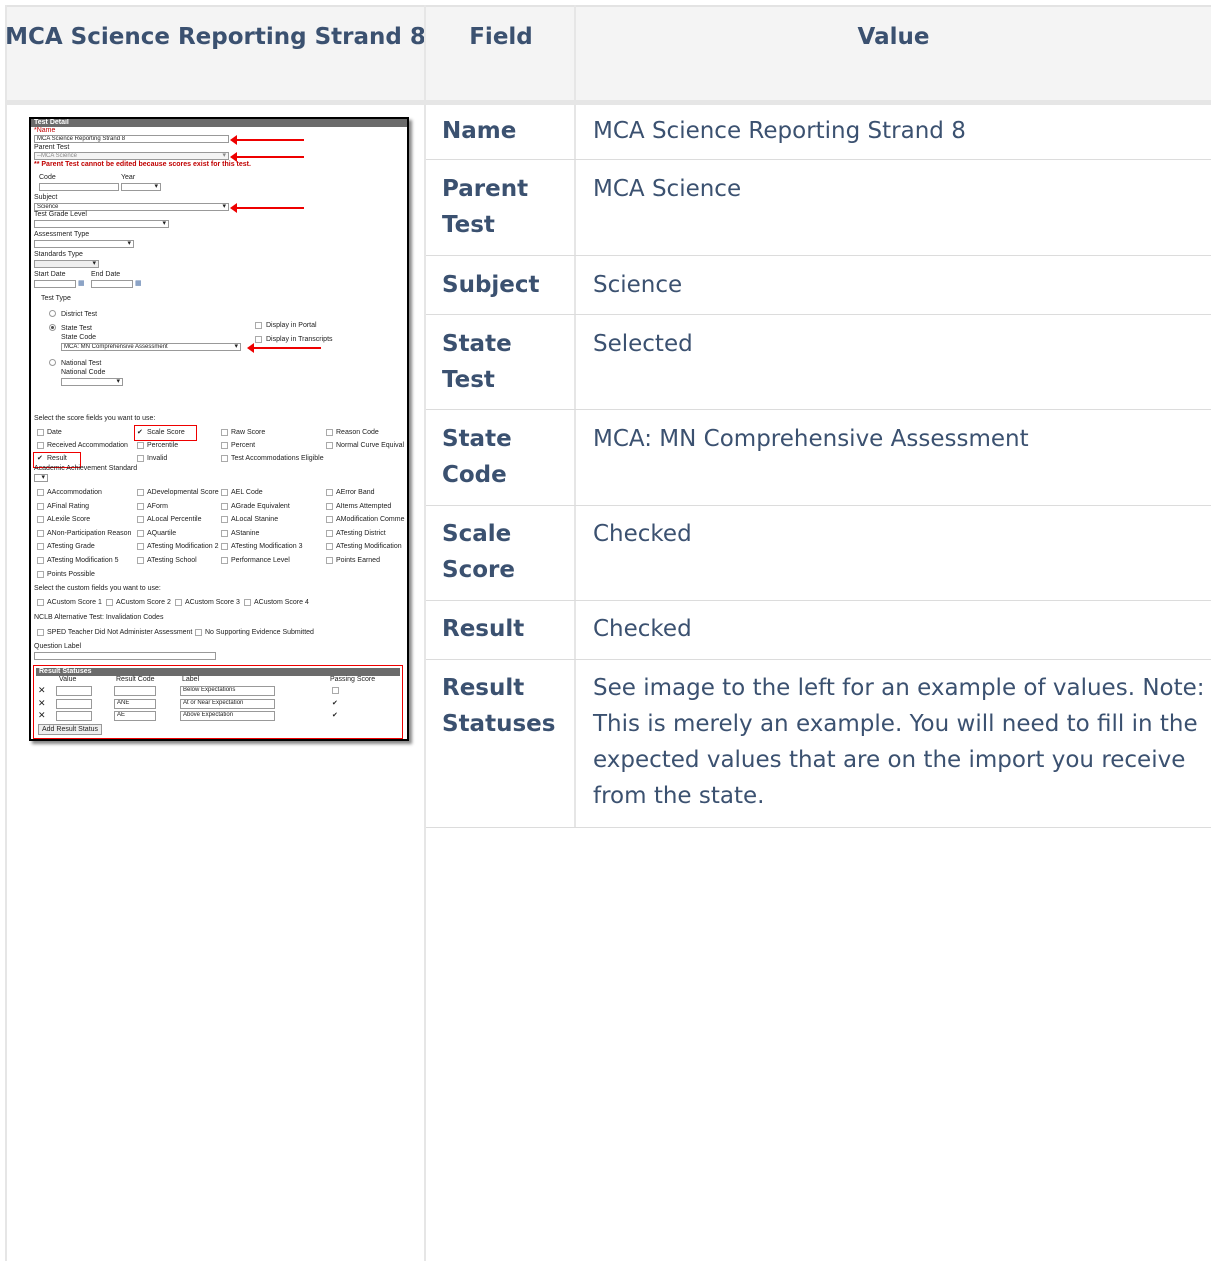  Describe the element at coordinates (267, 547) in the screenshot. I see `attribute-field-label: ATesting Modification 3` at that location.